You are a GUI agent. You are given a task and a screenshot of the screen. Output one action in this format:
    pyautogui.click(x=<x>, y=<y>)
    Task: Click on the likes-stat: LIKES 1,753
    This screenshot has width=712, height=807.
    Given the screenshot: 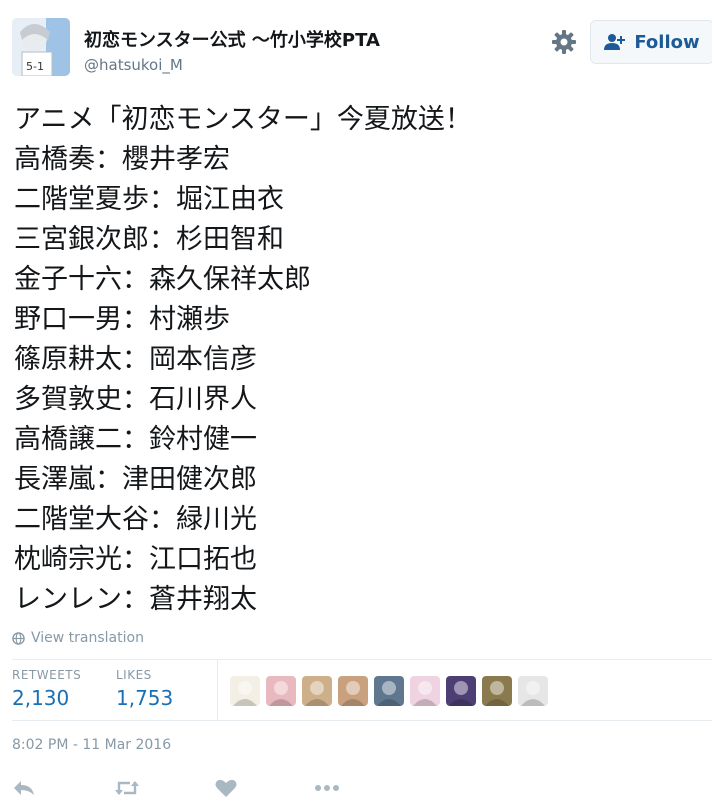 What is the action you would take?
    pyautogui.click(x=144, y=689)
    